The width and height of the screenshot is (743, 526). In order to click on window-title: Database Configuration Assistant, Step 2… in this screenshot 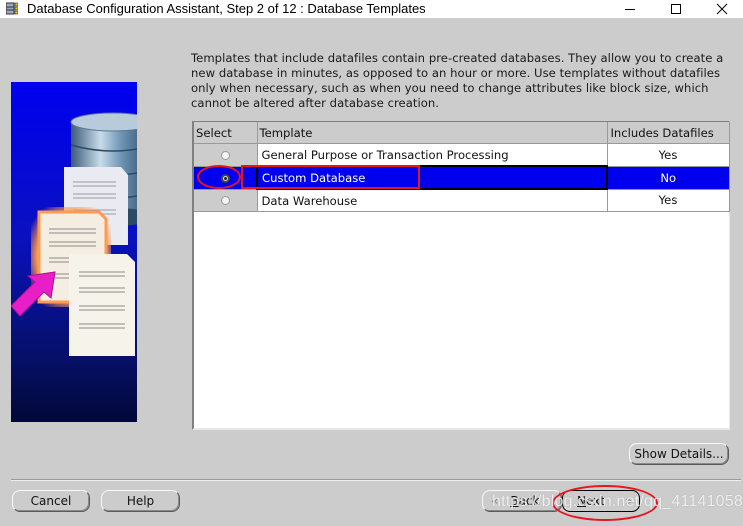, I will do `click(226, 8)`.